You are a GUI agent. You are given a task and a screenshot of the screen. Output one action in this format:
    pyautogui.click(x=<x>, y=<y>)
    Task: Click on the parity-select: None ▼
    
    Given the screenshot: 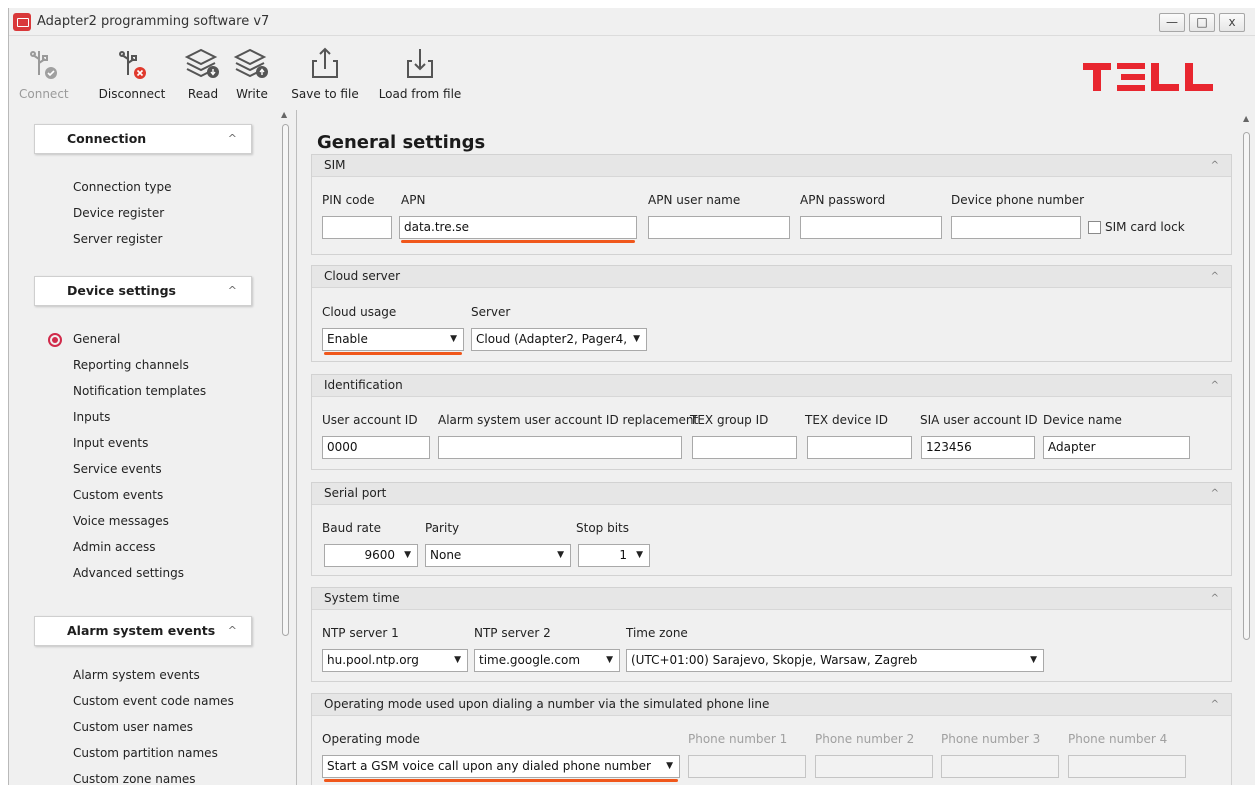 What is the action you would take?
    pyautogui.click(x=498, y=555)
    